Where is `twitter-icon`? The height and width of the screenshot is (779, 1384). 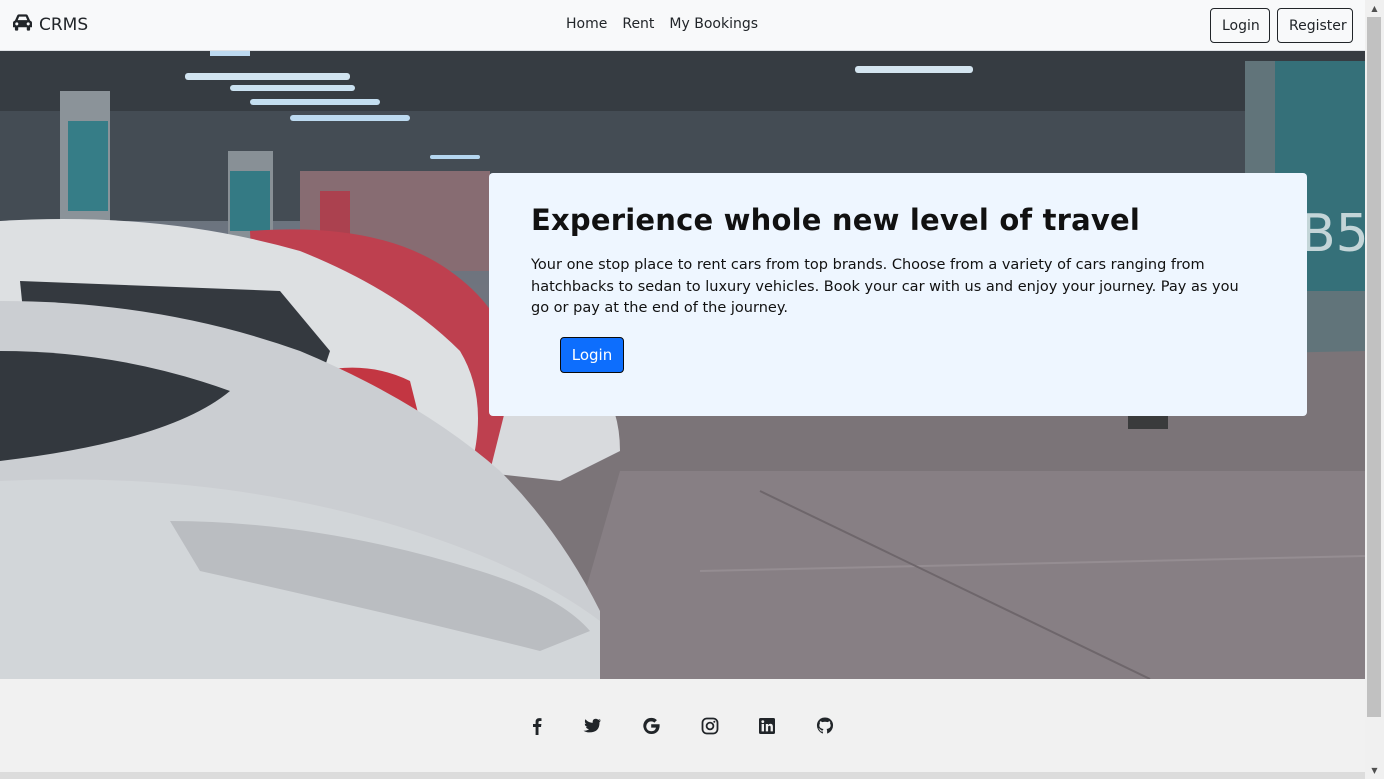 twitter-icon is located at coordinates (592, 726).